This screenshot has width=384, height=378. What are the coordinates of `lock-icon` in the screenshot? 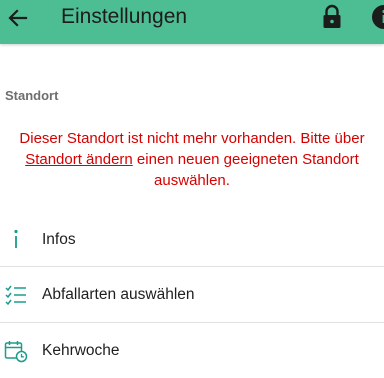 It's located at (332, 16).